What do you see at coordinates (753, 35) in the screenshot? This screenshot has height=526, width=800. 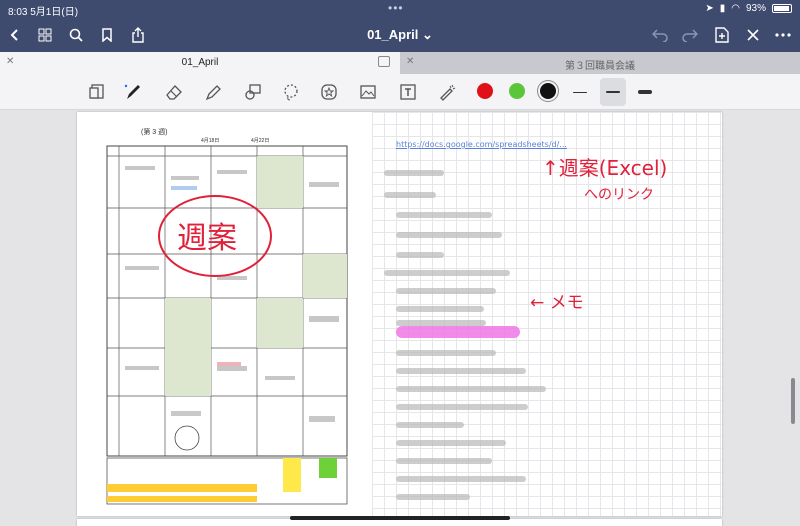 I see `close-icon` at bounding box center [753, 35].